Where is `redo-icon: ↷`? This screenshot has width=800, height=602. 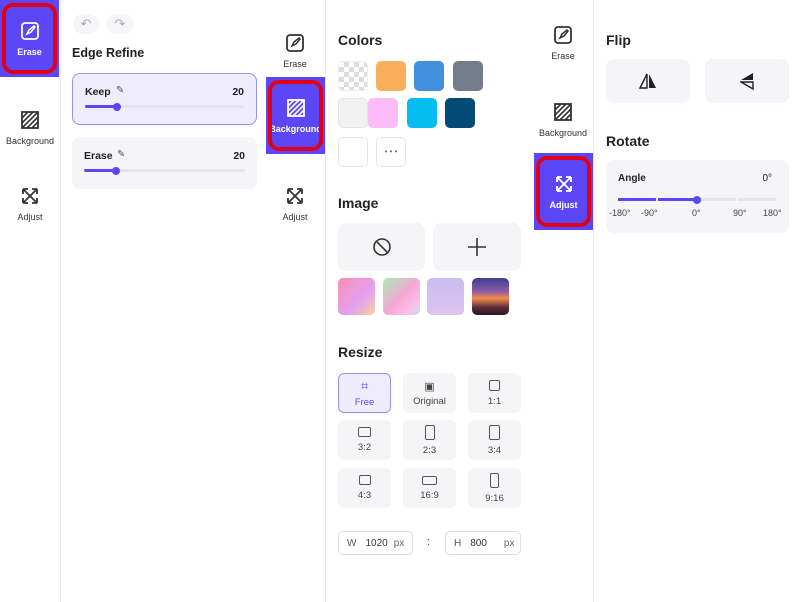 redo-icon: ↷ is located at coordinates (120, 23).